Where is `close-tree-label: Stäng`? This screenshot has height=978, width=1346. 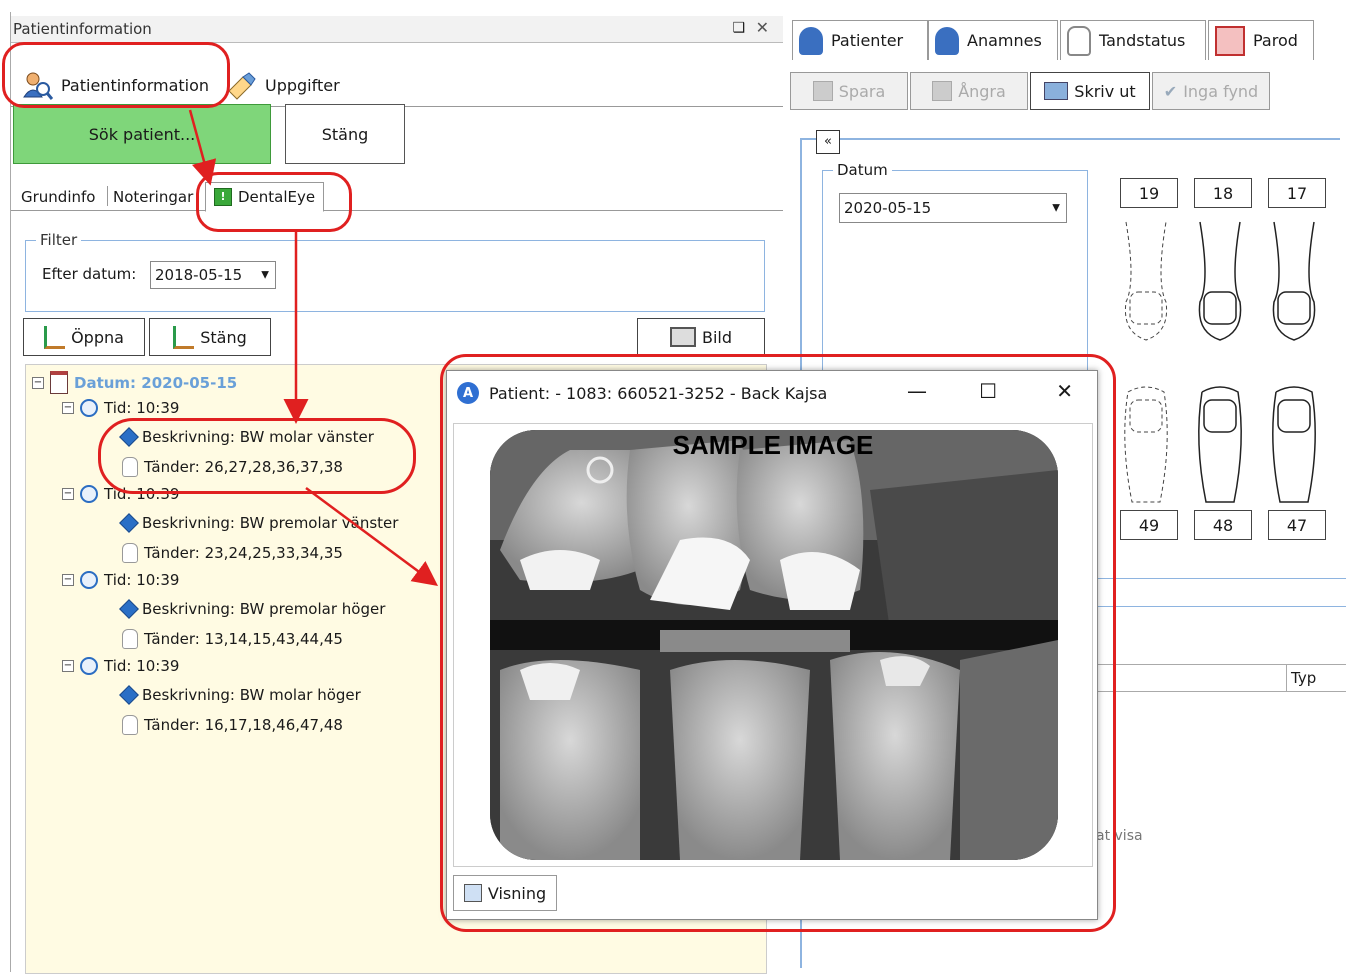 close-tree-label: Stäng is located at coordinates (223, 337).